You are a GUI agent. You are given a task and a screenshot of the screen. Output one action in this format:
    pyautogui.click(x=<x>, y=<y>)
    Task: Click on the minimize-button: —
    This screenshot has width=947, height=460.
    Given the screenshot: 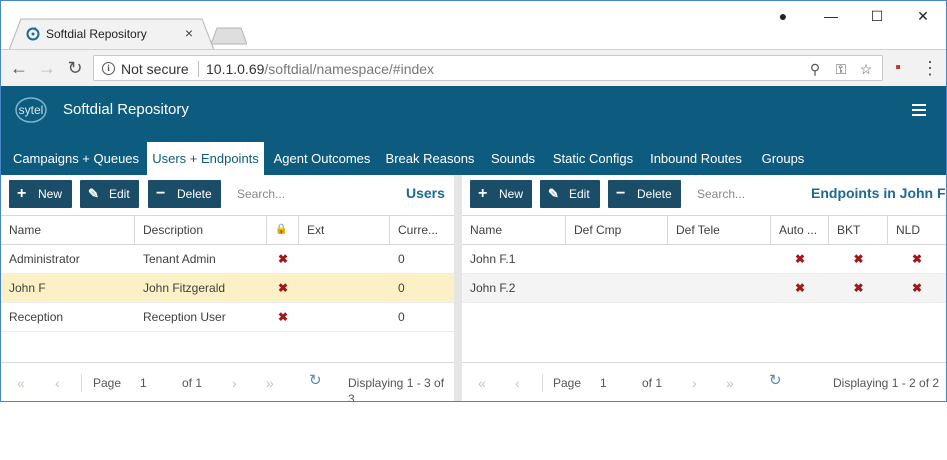 What is the action you would take?
    pyautogui.click(x=831, y=16)
    